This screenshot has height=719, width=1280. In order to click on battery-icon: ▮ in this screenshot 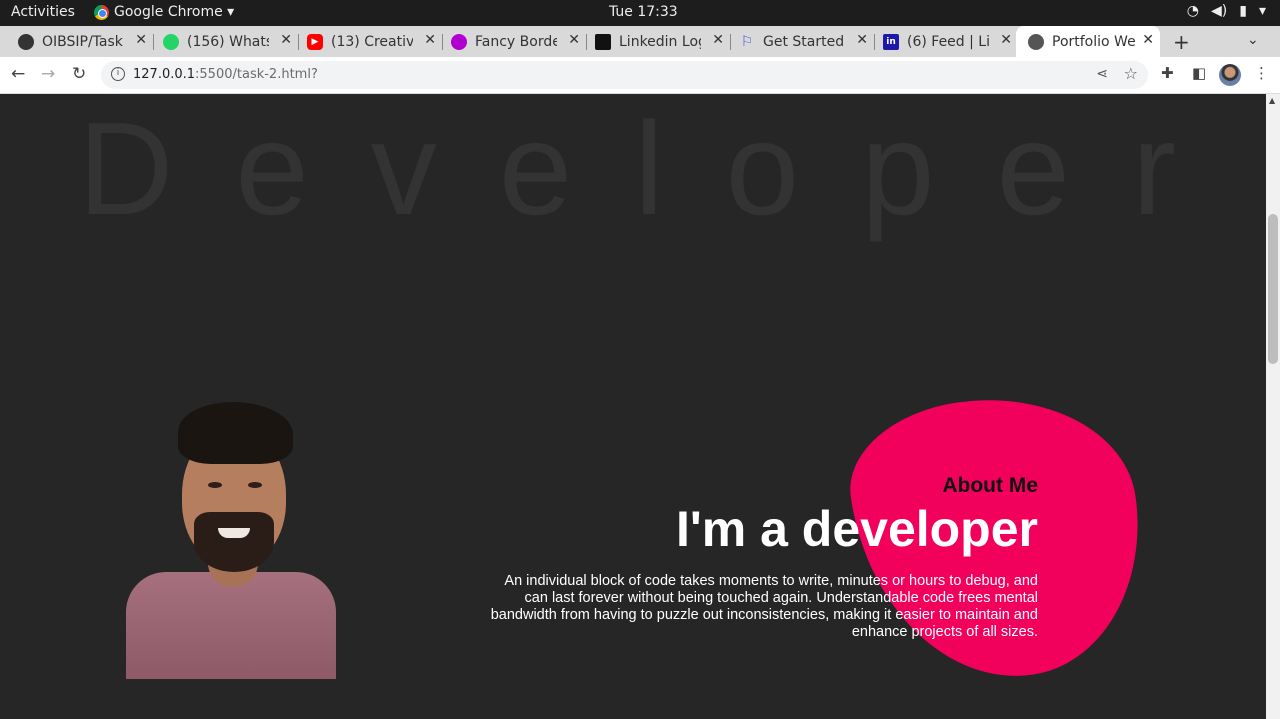, I will do `click(1243, 11)`.